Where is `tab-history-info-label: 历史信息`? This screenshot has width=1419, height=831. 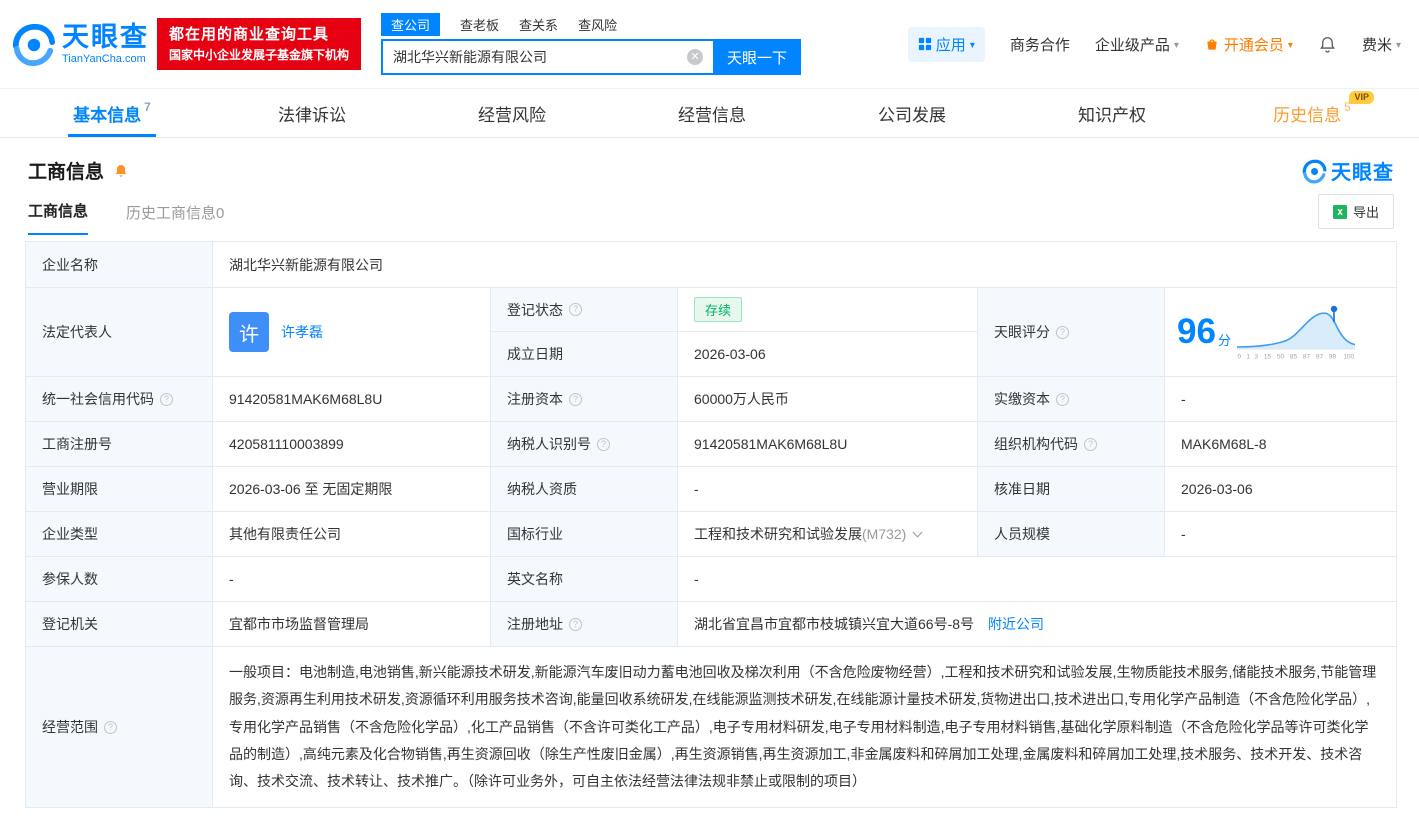
tab-history-info-label: 历史信息 is located at coordinates (1307, 115).